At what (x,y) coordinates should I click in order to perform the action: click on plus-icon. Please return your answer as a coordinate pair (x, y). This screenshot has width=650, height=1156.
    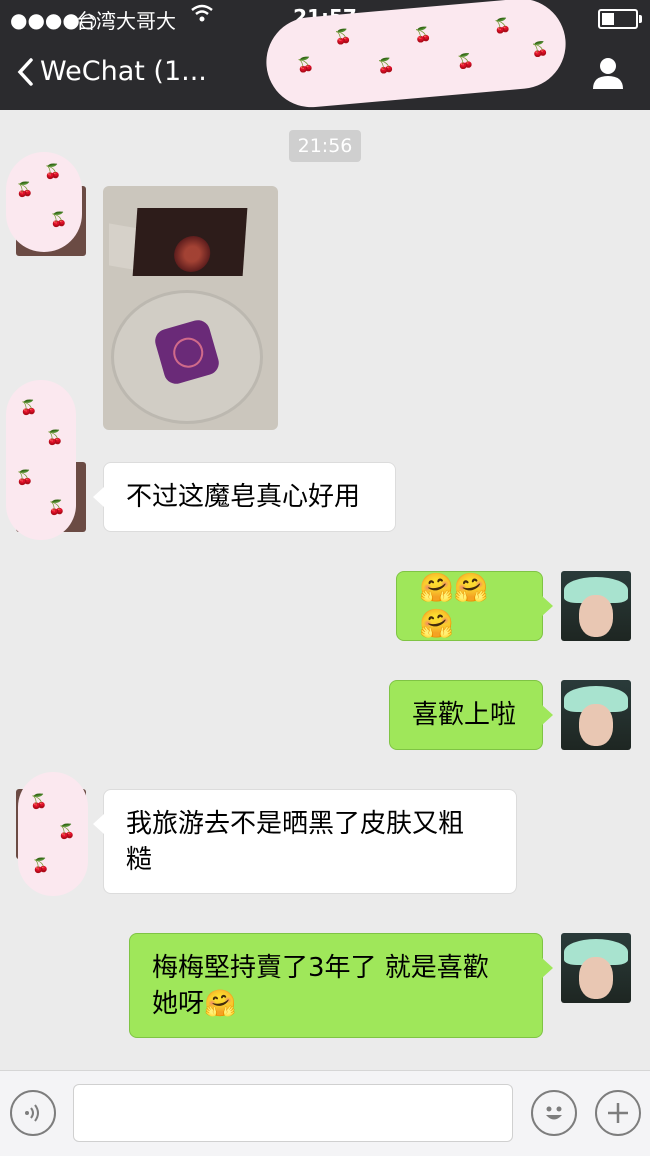
    Looking at the image, I should click on (618, 1113).